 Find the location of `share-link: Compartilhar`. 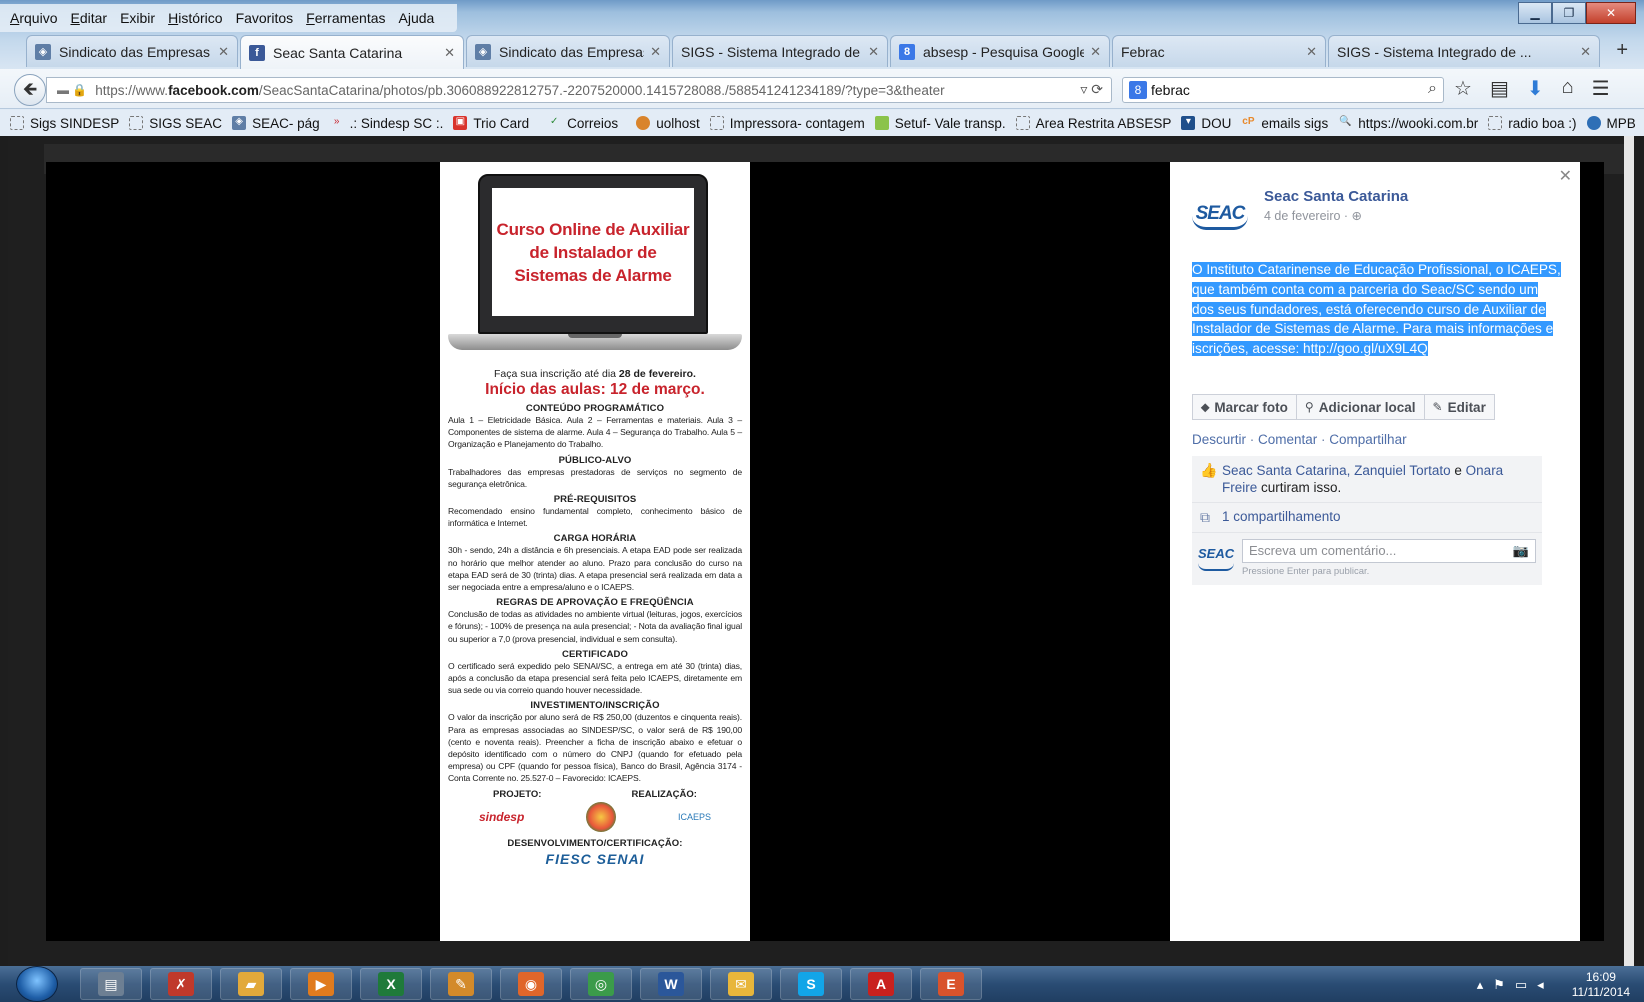

share-link: Compartilhar is located at coordinates (1367, 439).